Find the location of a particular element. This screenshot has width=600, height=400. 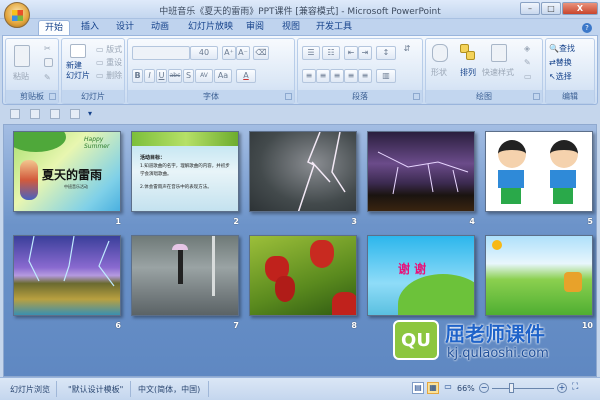

replace-icon: ⇄ is located at coordinates (552, 62).